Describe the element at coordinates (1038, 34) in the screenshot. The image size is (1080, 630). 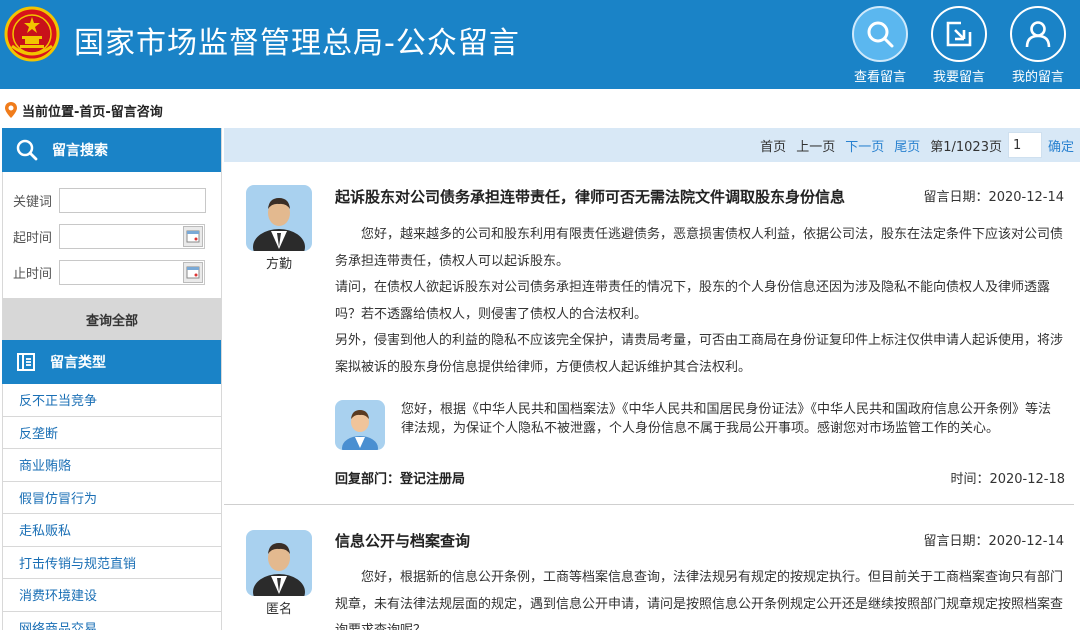
I see `user-icon` at that location.